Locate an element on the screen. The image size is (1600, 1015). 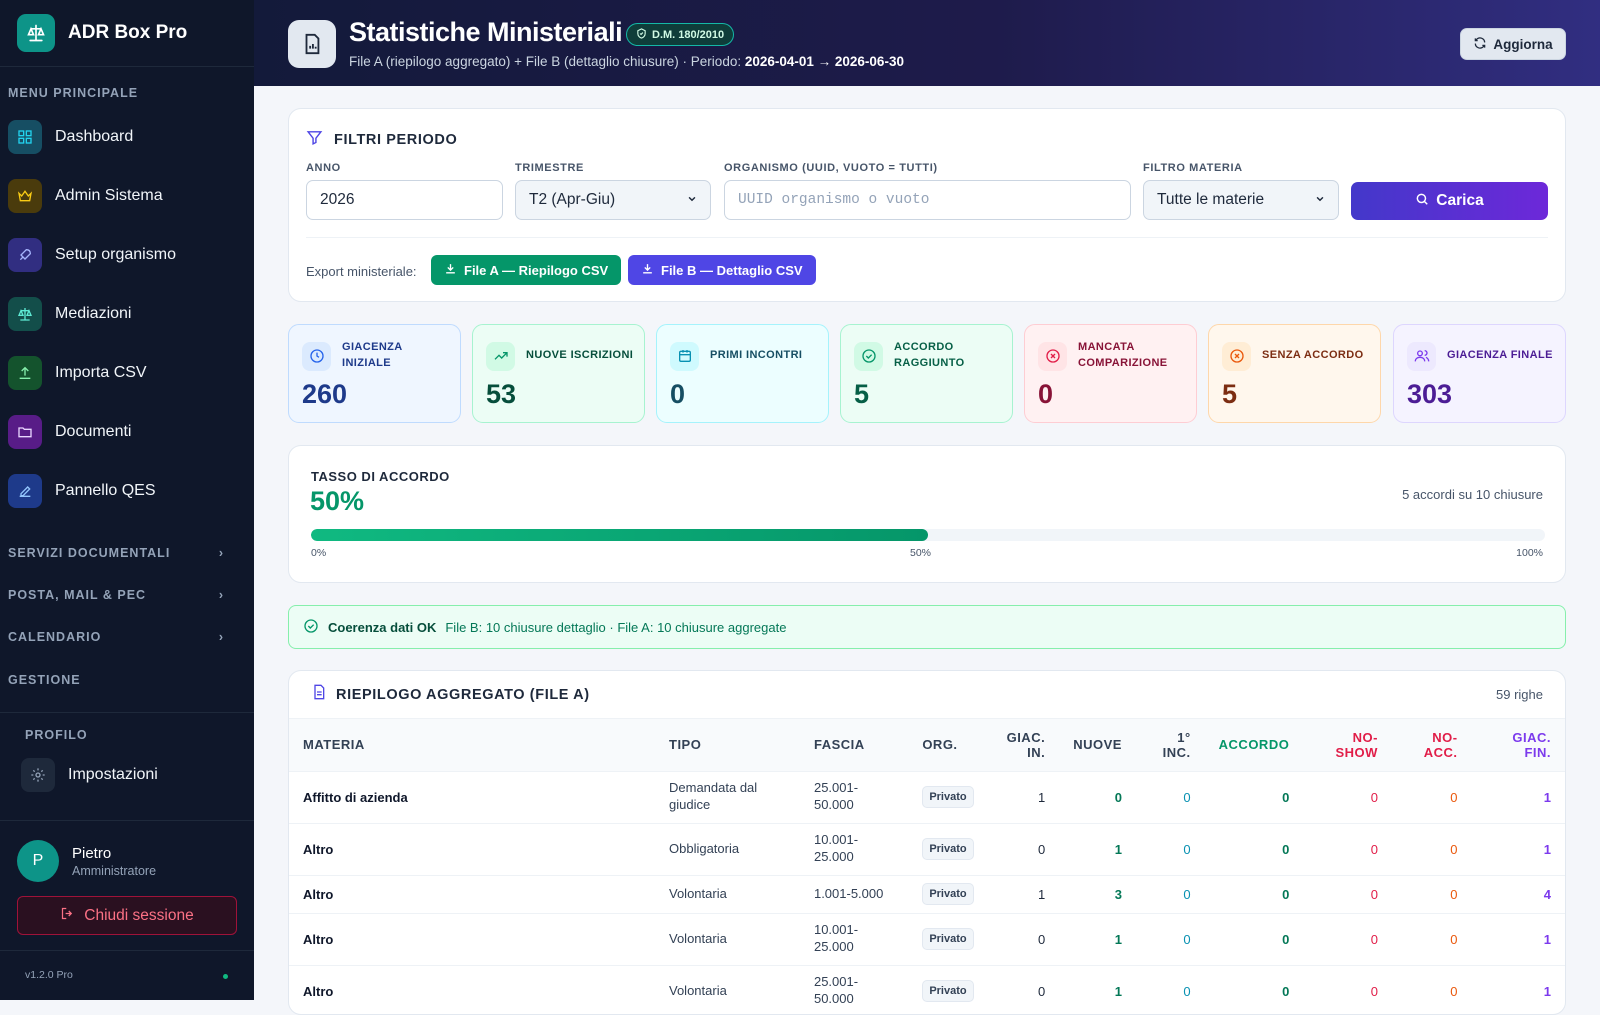
cell-no-show: 0 is located at coordinates (1347, 938).